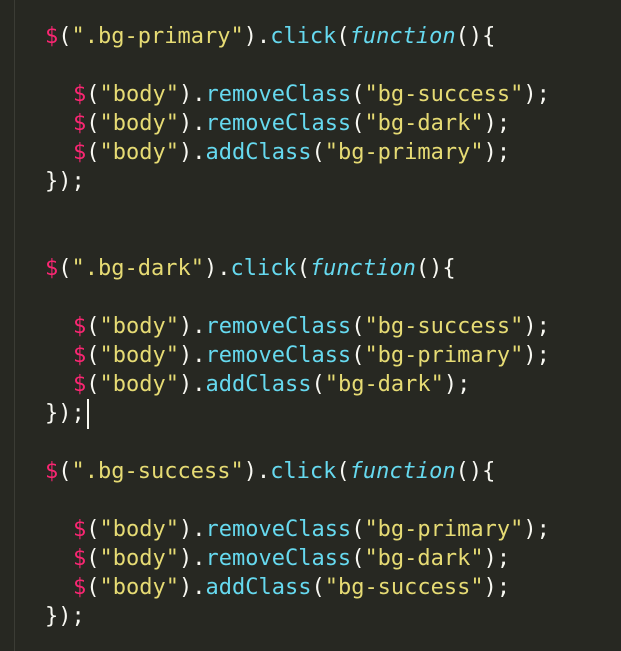 This screenshot has width=621, height=651. I want to click on code-line-handler: $(".bg-primary").click(function(){, so click(333, 36).